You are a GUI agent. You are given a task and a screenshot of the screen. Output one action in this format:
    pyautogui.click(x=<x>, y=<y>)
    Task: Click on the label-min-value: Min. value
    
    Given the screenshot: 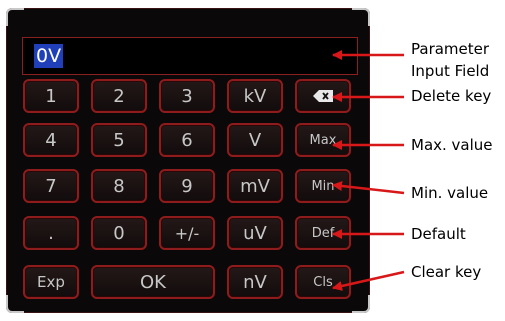 What is the action you would take?
    pyautogui.click(x=450, y=193)
    